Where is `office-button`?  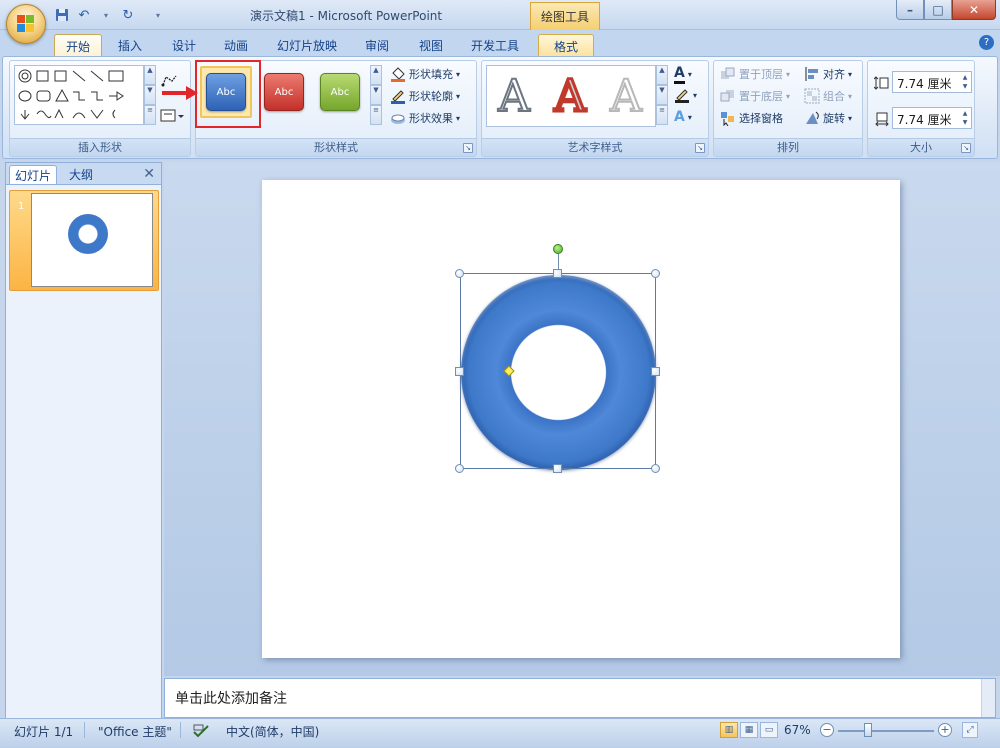 office-button is located at coordinates (26, 24).